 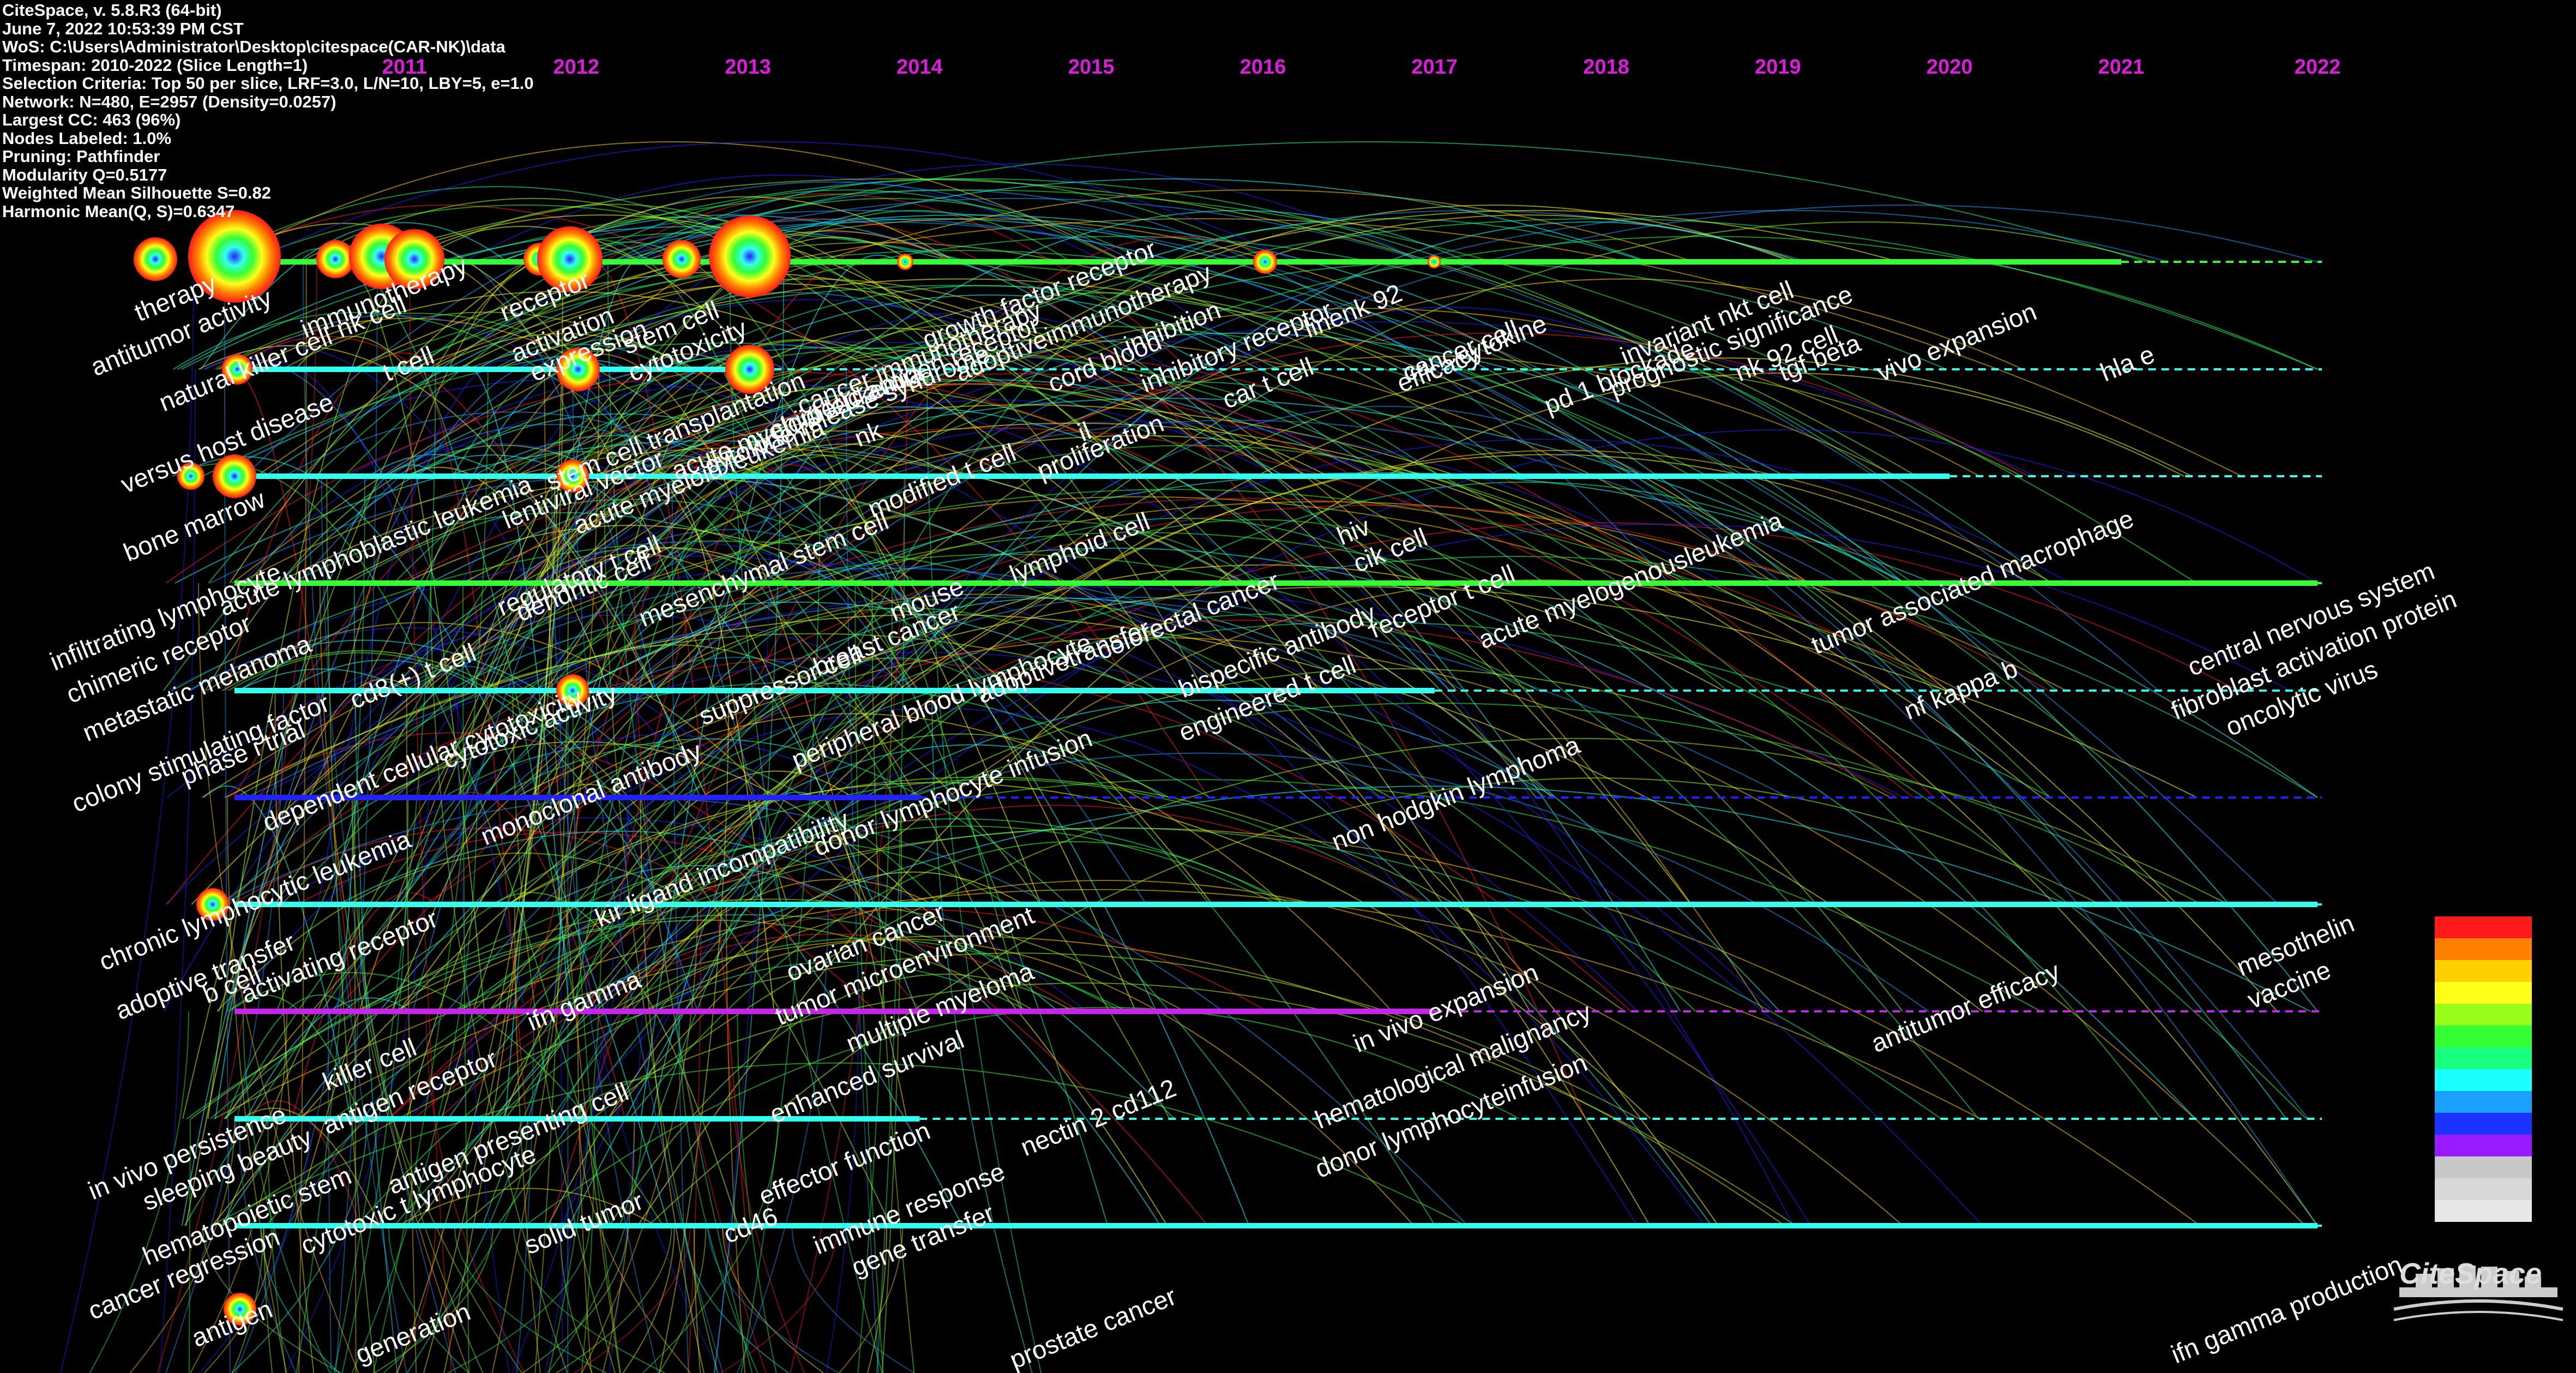 I want to click on keyword-label: nf kappa b, so click(x=1960, y=689).